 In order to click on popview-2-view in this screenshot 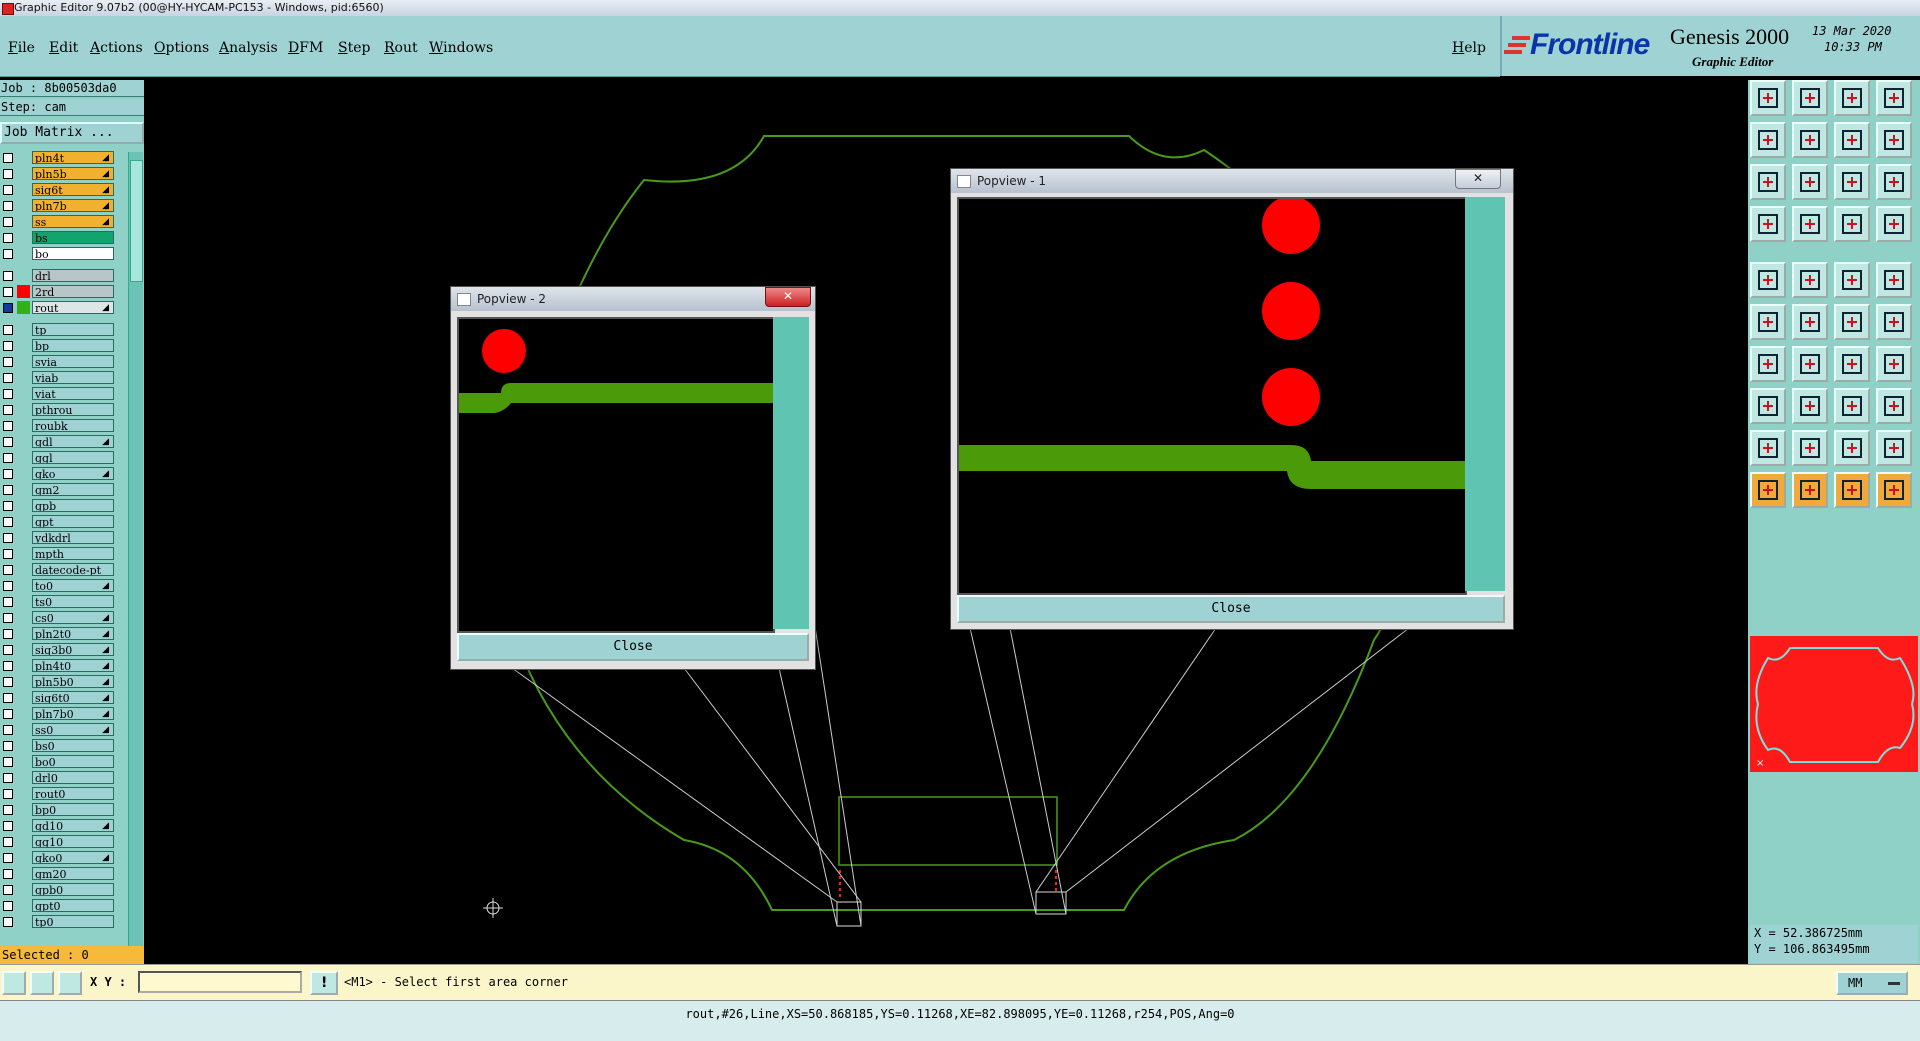, I will do `click(616, 475)`.